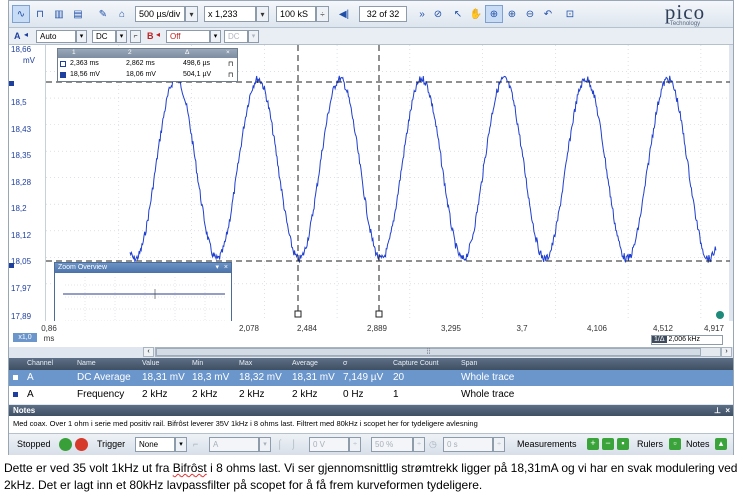 This screenshot has width=750, height=504. What do you see at coordinates (469, 363) in the screenshot?
I see `table-header: Span` at bounding box center [469, 363].